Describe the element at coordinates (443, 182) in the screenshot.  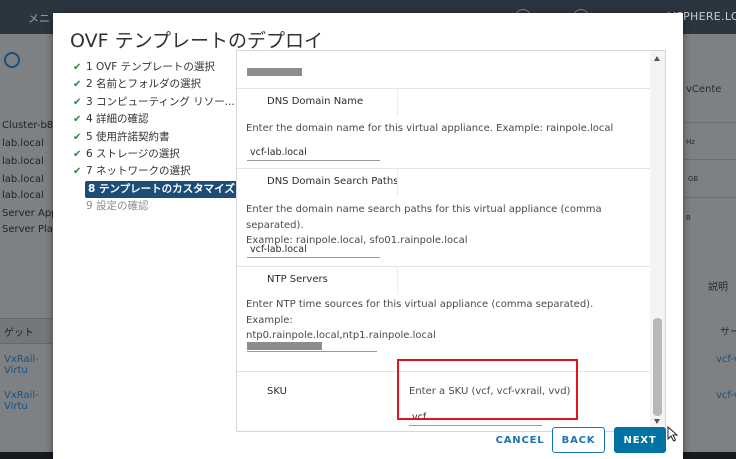
I see `dns-search-header: DNS Domain Search Paths` at that location.